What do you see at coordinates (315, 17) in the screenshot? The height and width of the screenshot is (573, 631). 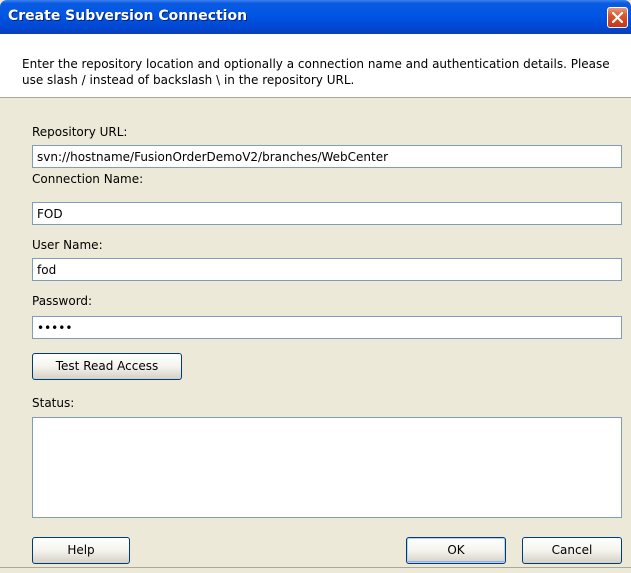 I see `title-bar: Create Subversion Connection` at bounding box center [315, 17].